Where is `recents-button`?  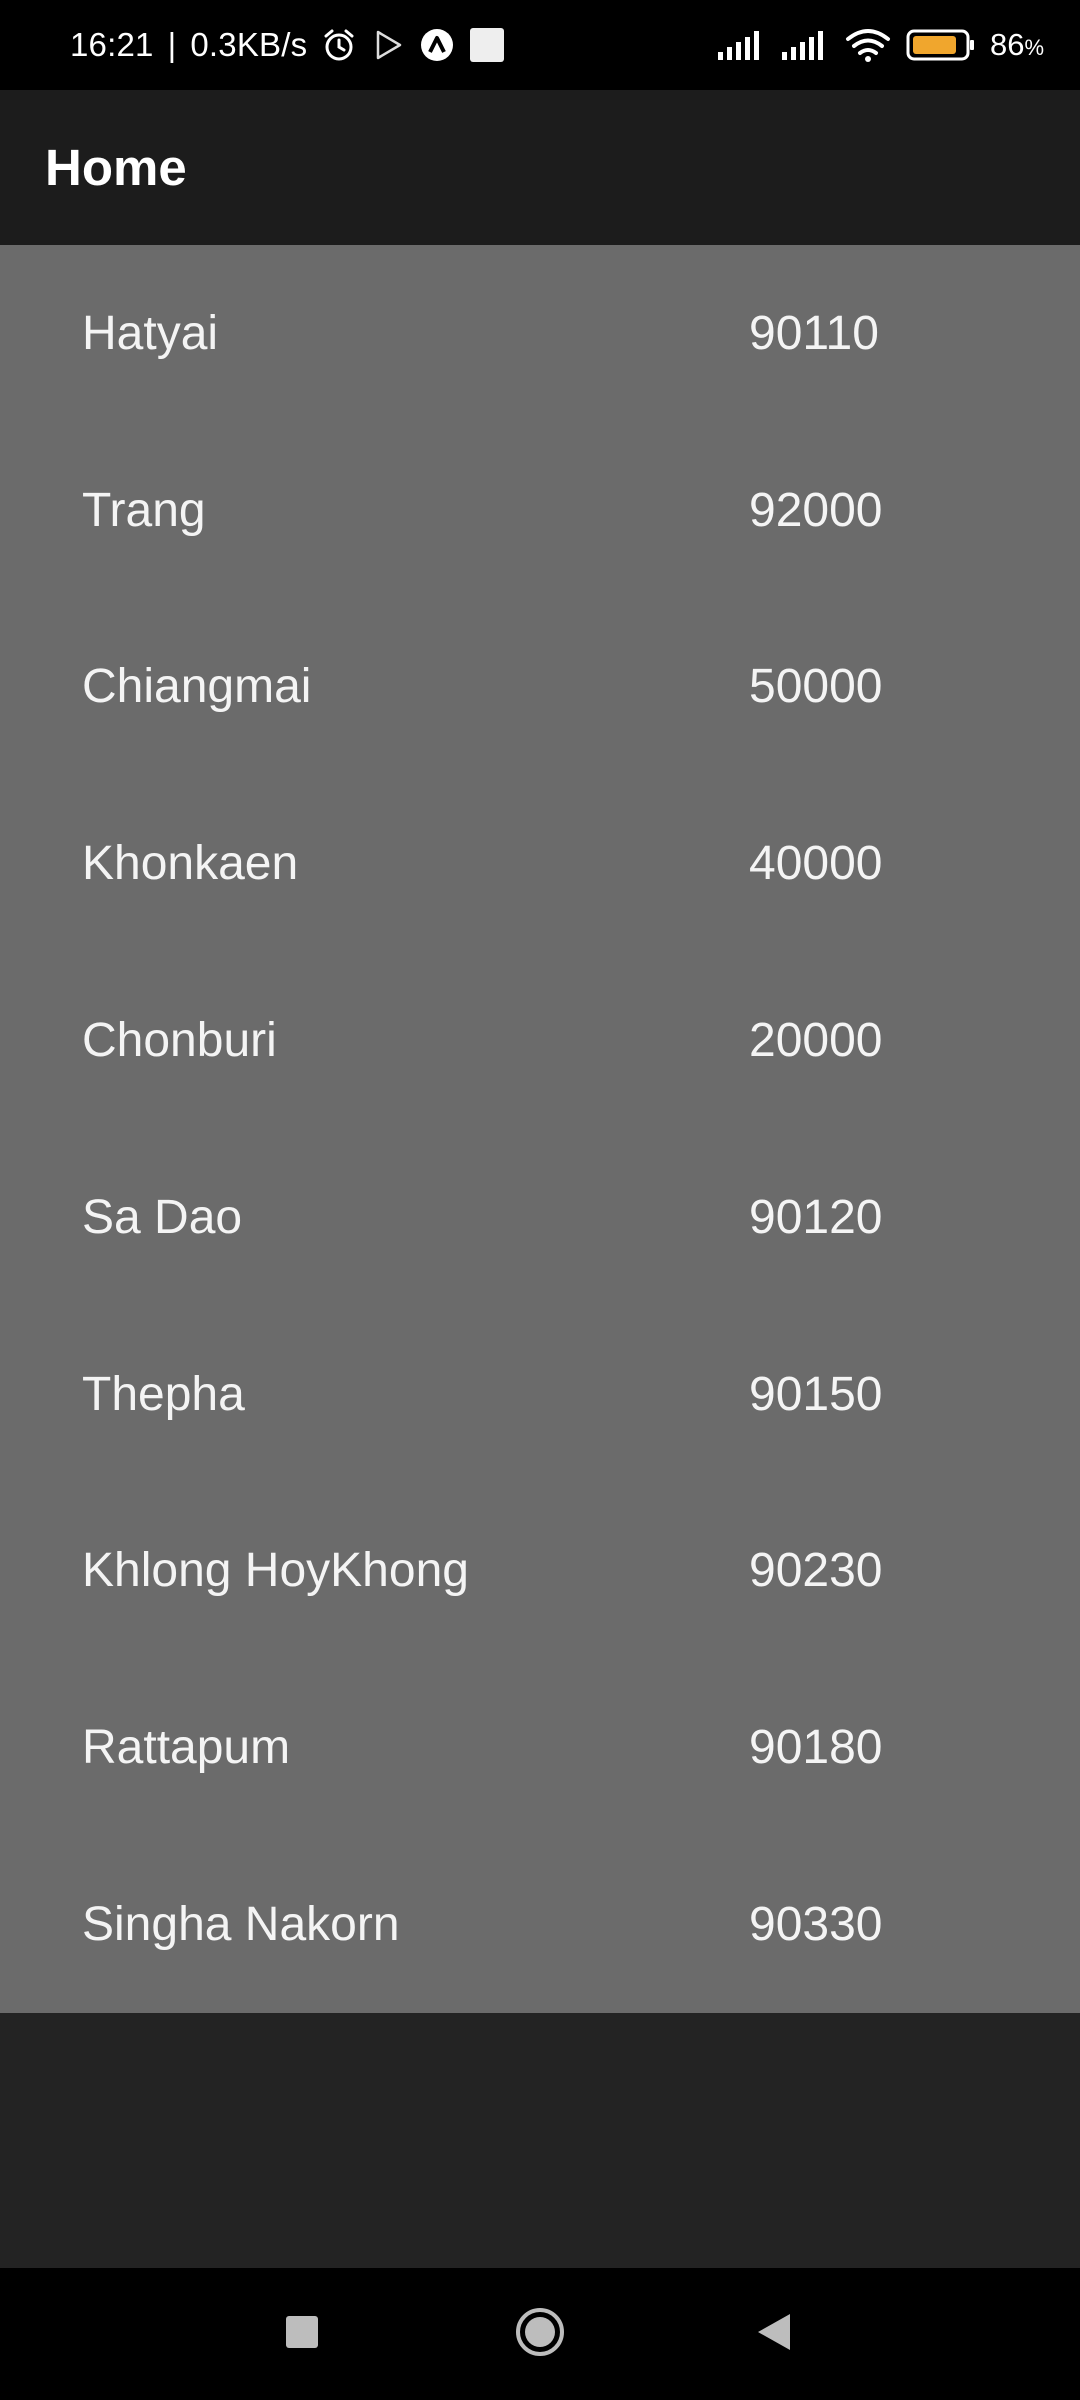 recents-button is located at coordinates (302, 2334).